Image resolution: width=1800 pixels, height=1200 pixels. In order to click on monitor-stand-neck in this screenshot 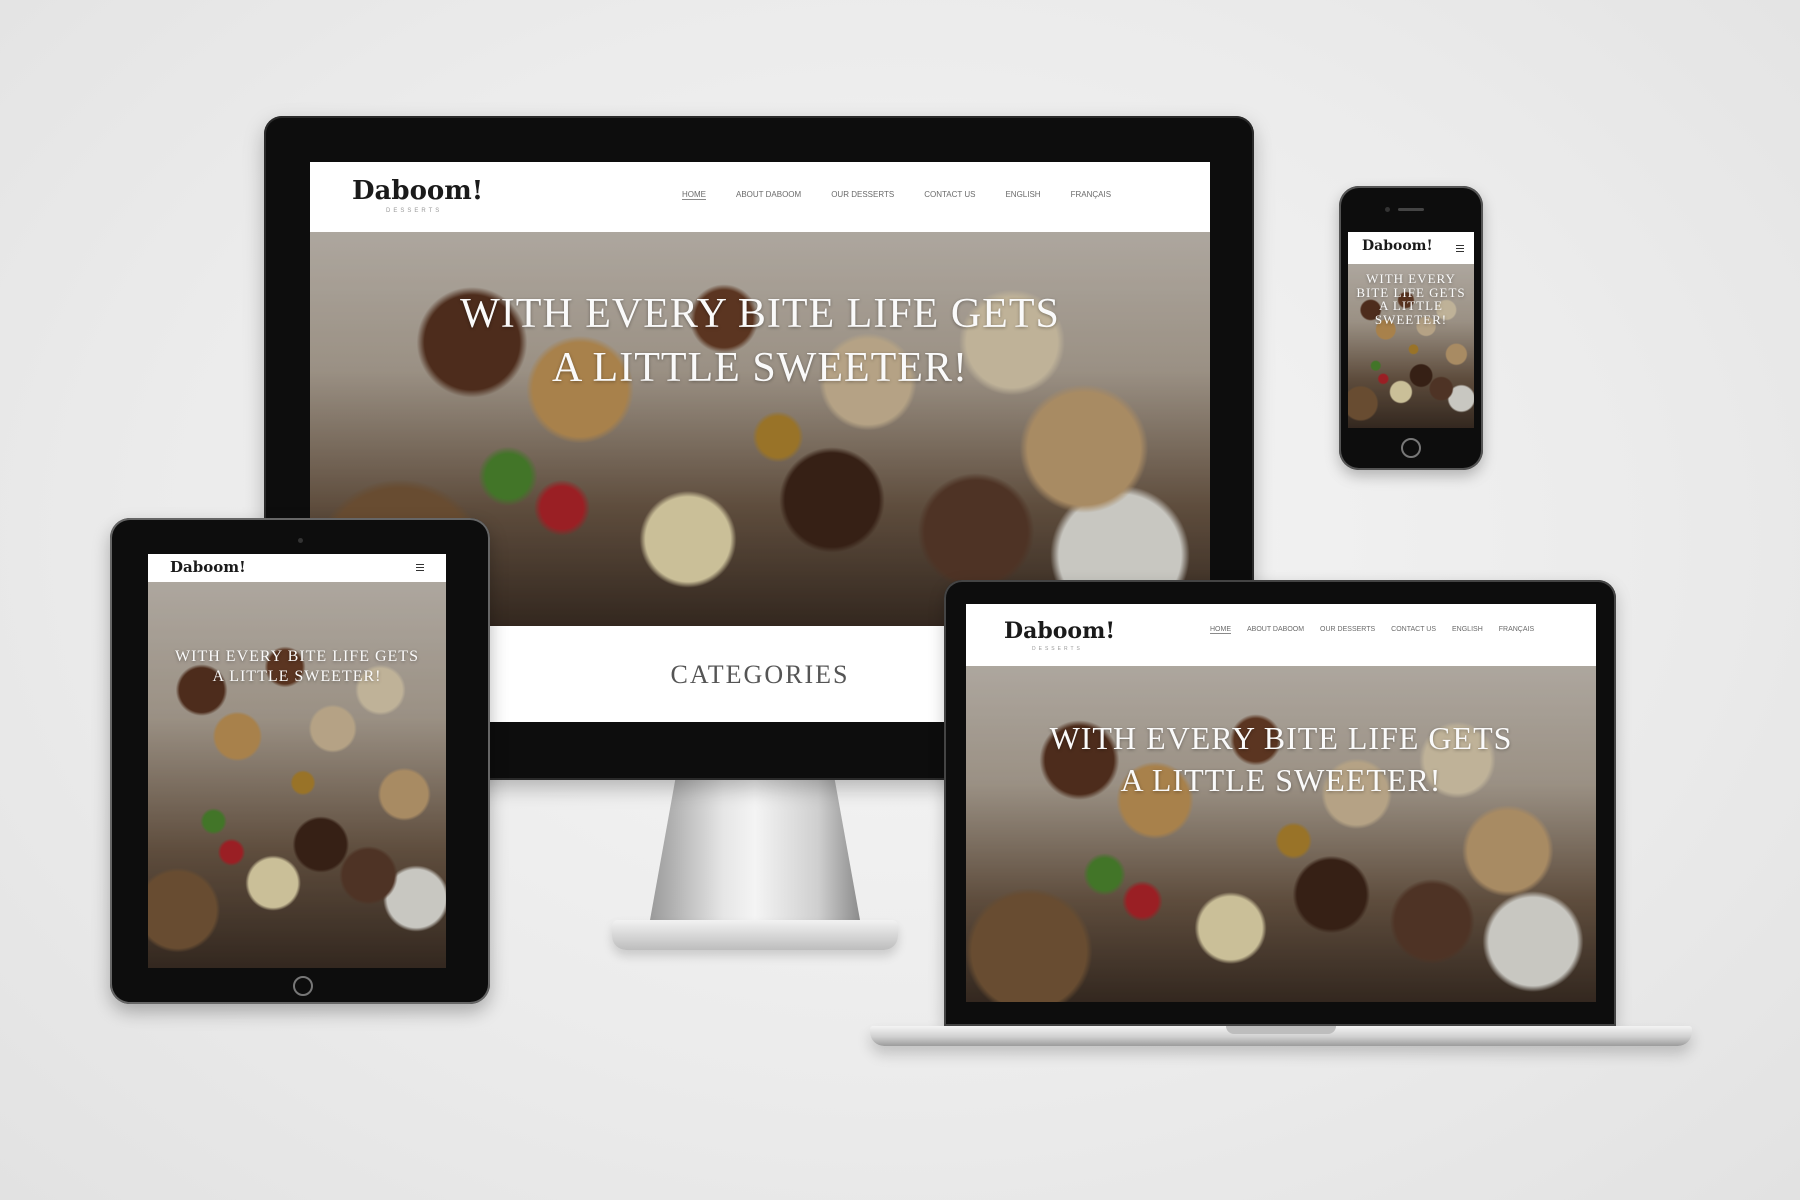, I will do `click(755, 850)`.